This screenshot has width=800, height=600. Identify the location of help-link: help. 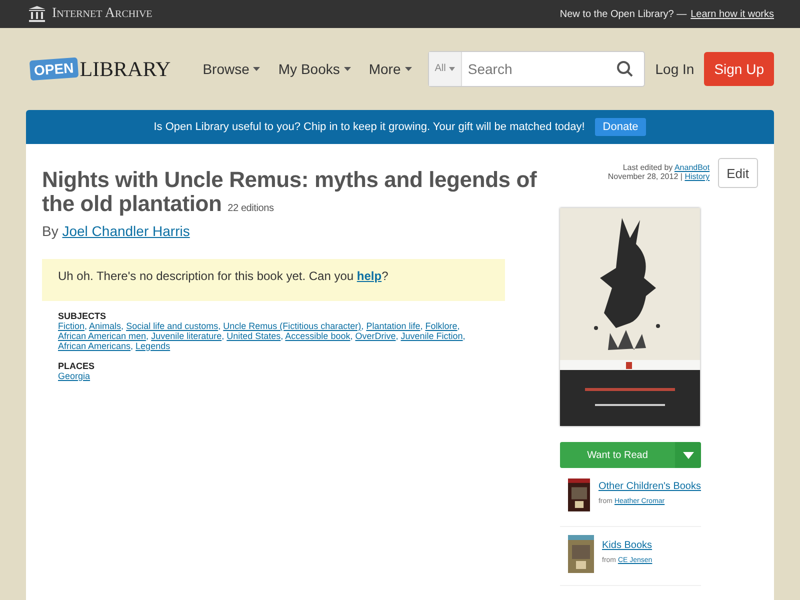
(369, 276).